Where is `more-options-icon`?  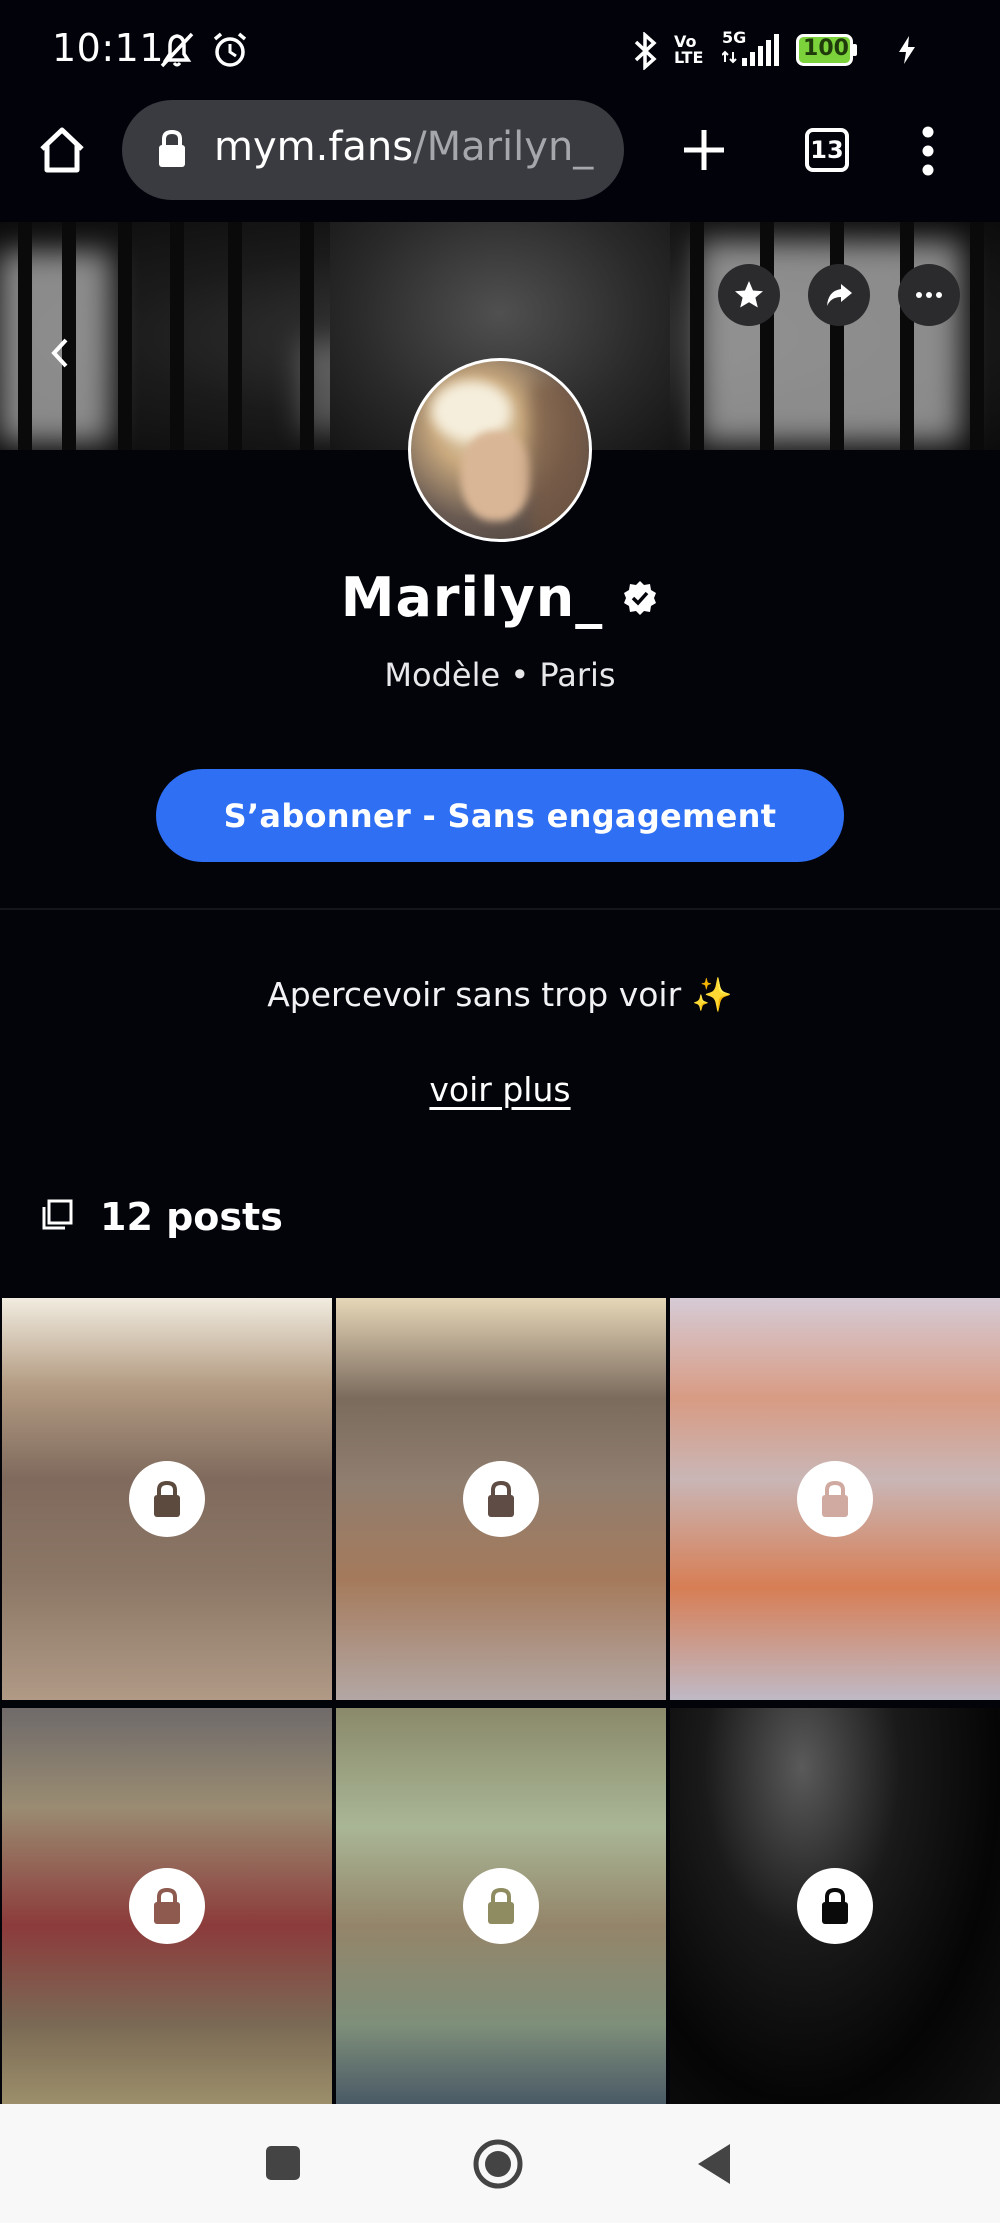
more-options-icon is located at coordinates (928, 153).